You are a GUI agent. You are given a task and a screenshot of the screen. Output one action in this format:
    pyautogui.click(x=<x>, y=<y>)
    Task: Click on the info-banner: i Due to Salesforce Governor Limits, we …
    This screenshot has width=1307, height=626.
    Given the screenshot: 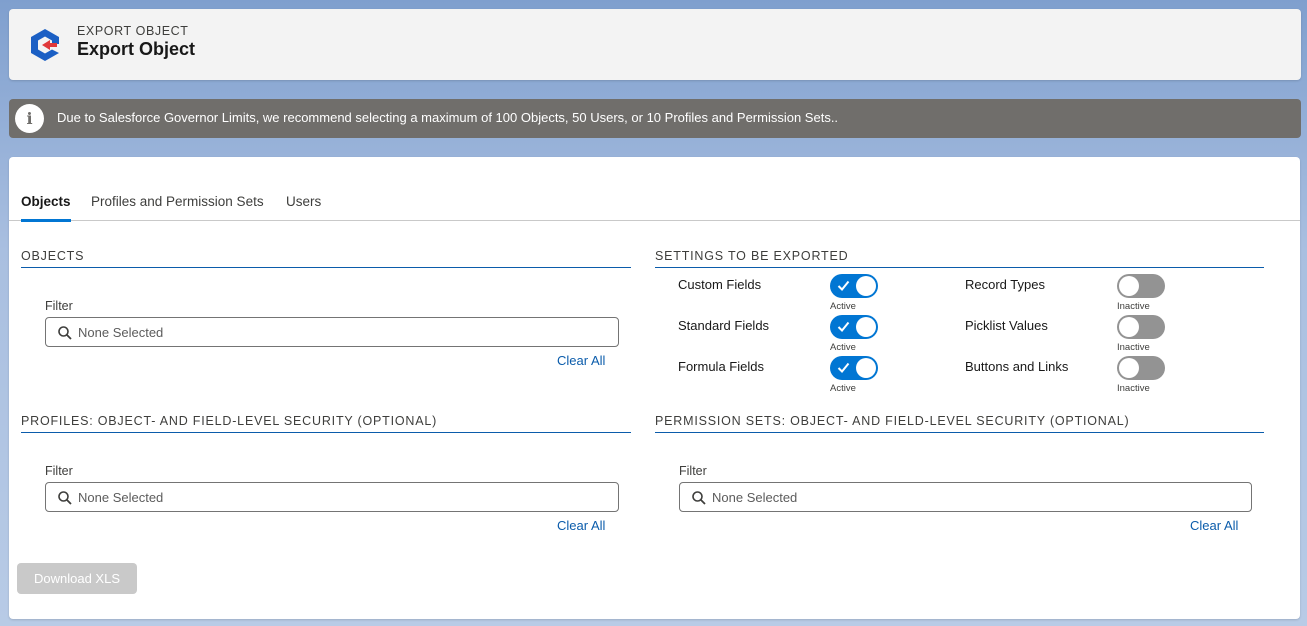 What is the action you would take?
    pyautogui.click(x=655, y=118)
    